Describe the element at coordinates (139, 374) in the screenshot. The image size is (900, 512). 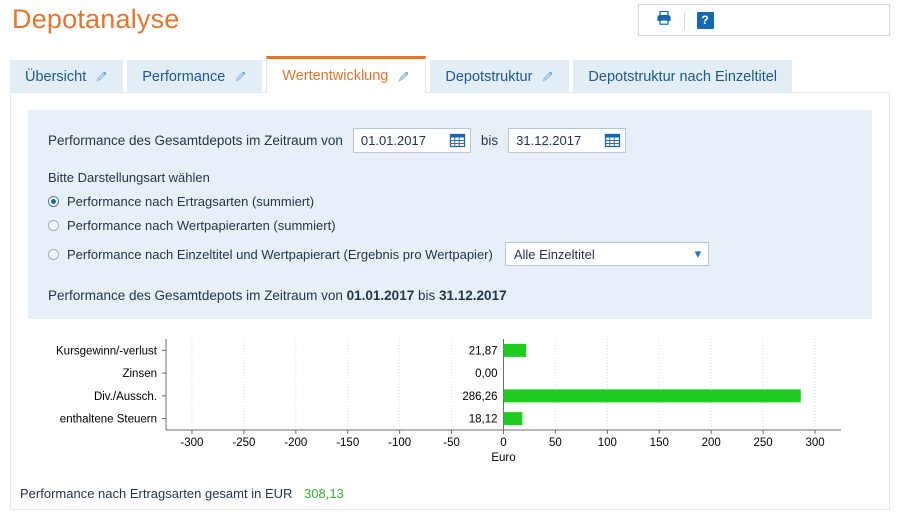
I see `category-label: Zinsen` at that location.